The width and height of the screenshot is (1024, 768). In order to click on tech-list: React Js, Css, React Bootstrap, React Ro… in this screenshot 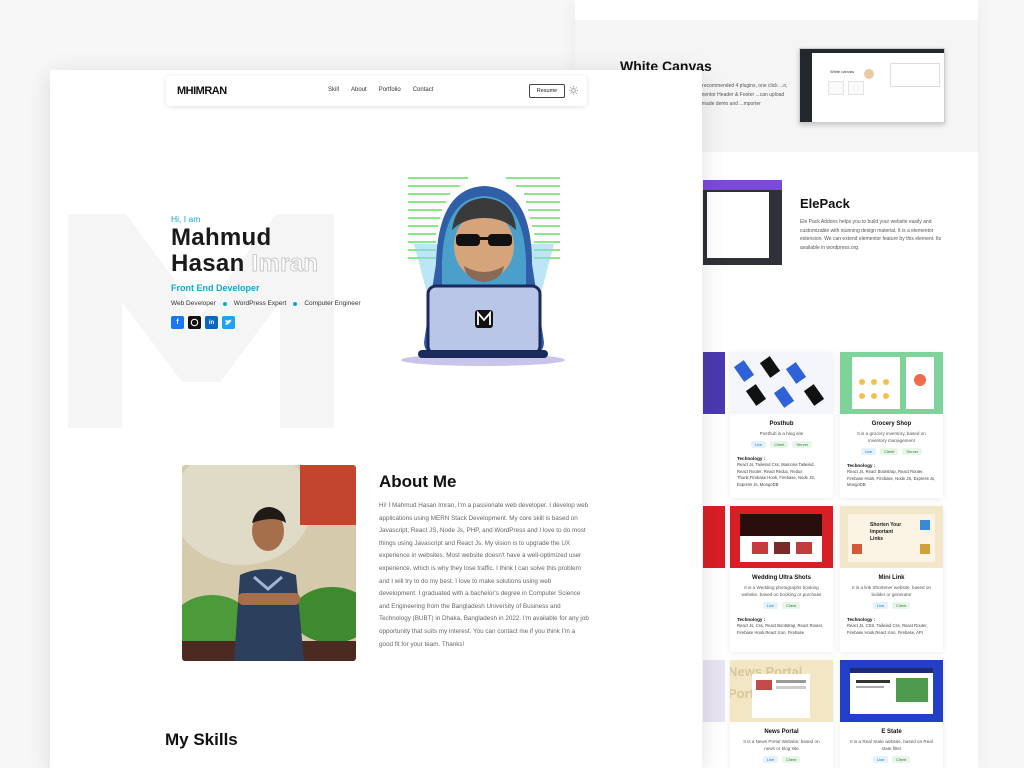, I will do `click(780, 629)`.